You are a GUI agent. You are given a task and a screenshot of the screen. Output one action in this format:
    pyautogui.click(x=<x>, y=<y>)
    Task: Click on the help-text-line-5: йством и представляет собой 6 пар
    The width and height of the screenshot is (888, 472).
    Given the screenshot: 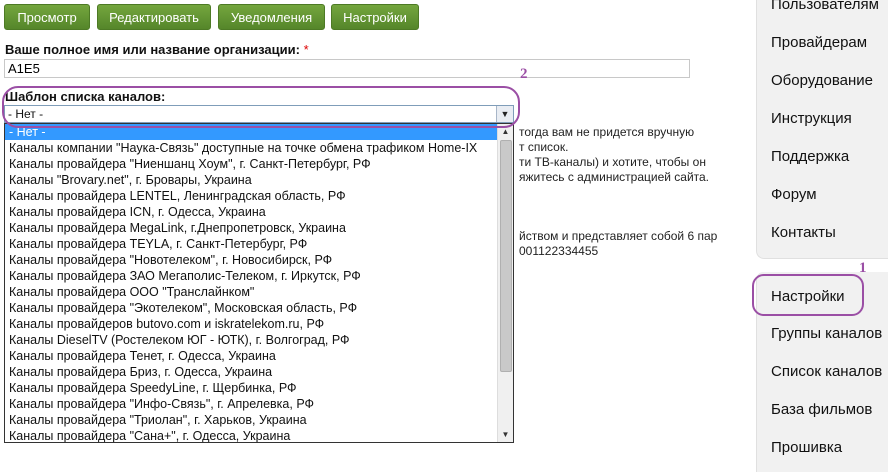 What is the action you would take?
    pyautogui.click(x=618, y=236)
    